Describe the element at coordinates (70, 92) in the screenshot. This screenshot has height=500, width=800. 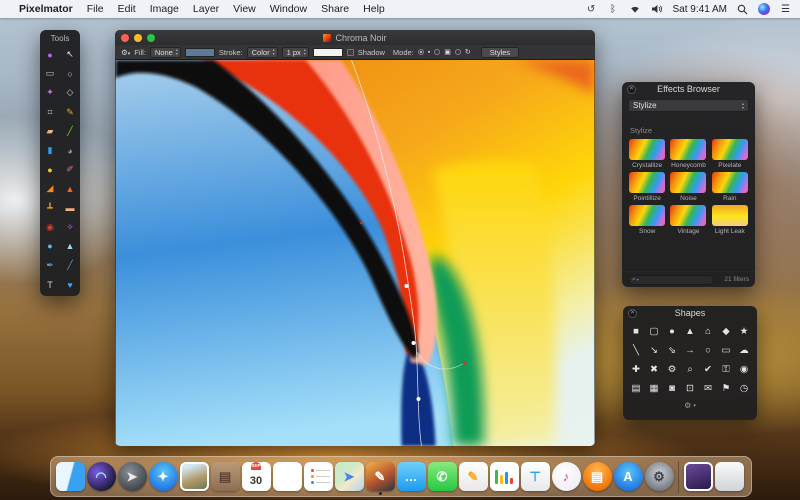
I see `lasso-tool: ◇` at that location.